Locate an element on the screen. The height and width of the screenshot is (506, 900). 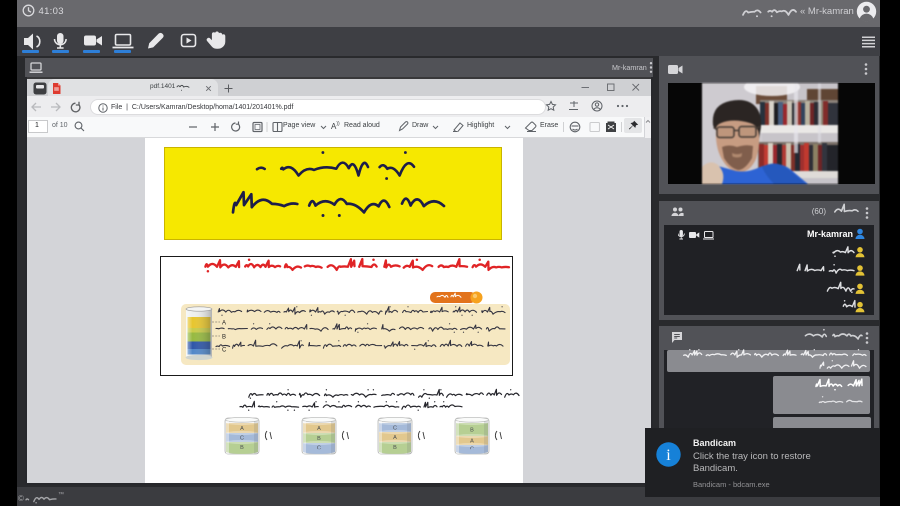
svg-text: A is located at coordinates (224, 324).